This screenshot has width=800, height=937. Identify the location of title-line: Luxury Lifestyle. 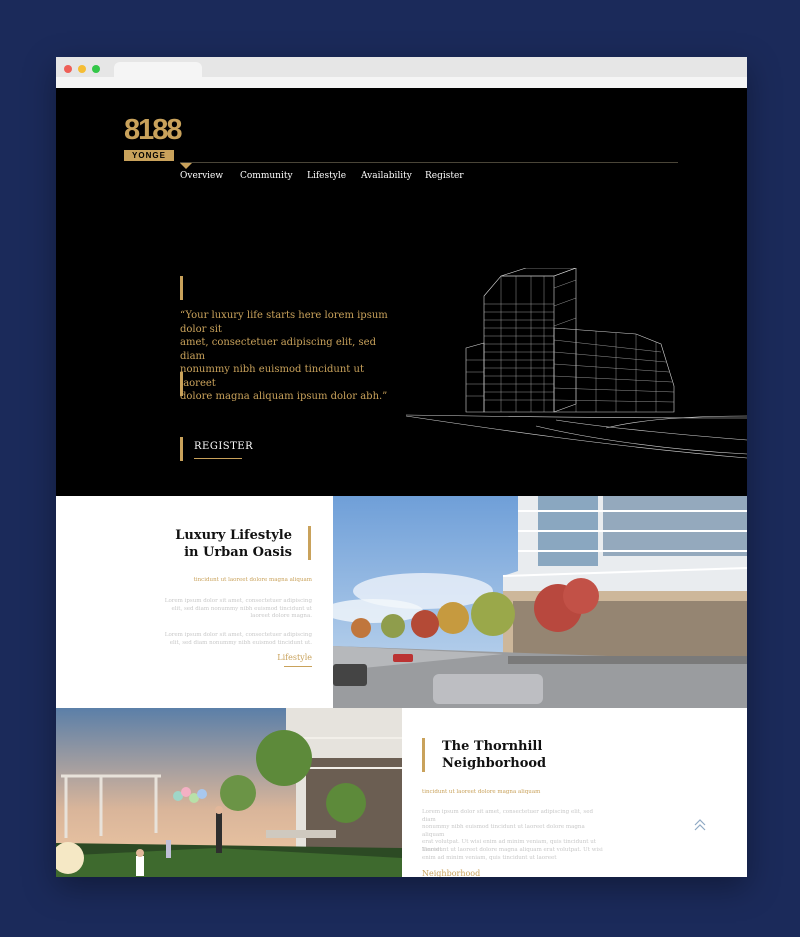
(233, 535).